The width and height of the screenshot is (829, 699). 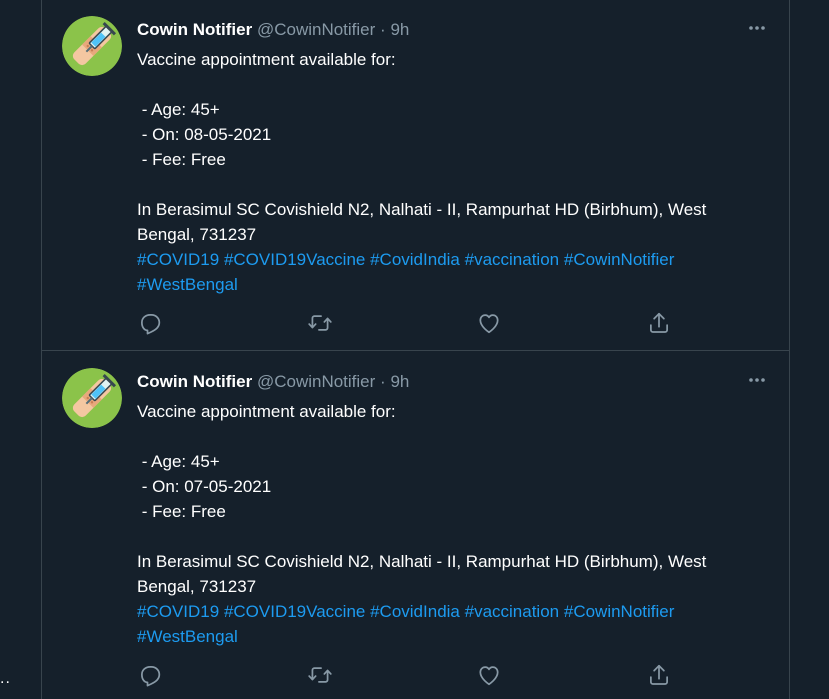 I want to click on tweet-line: - On: 07-05-2021, so click(x=204, y=486).